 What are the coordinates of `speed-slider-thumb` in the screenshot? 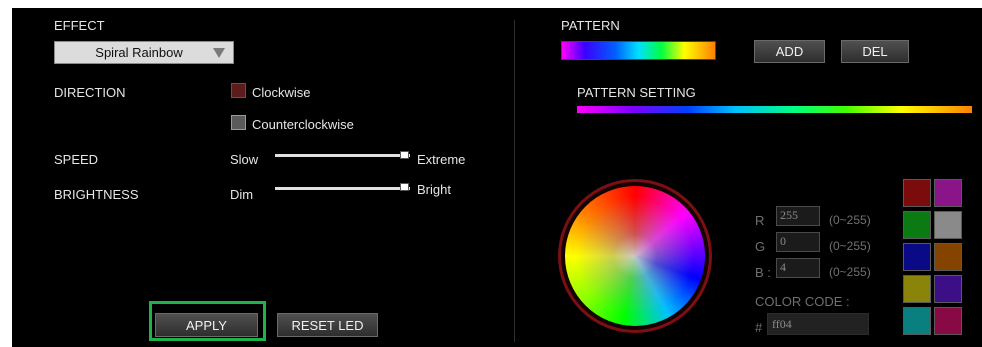 It's located at (404, 155).